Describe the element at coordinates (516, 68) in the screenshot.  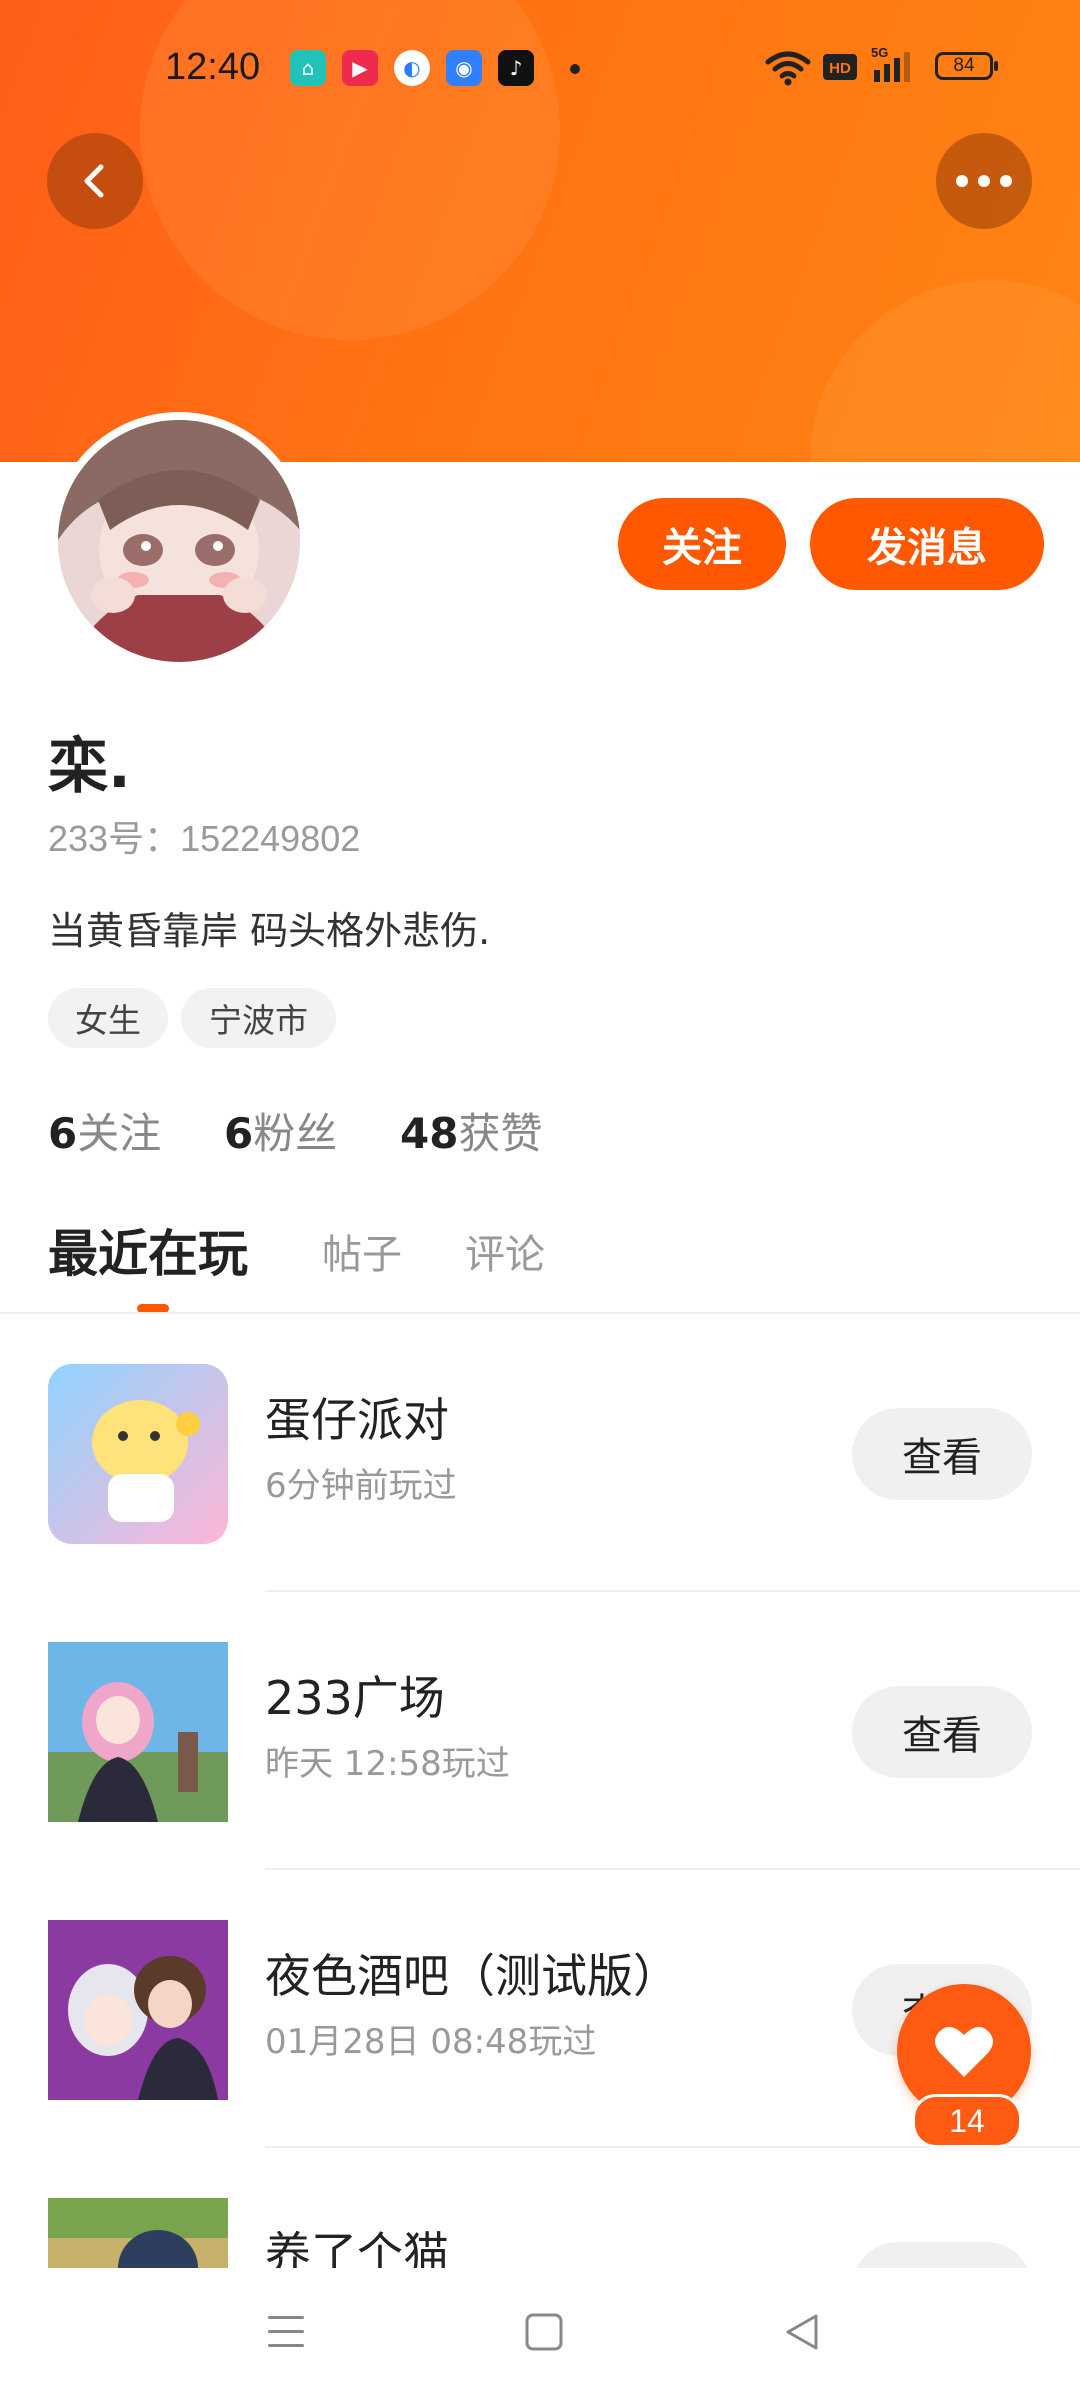
I see `tiktok-notification-icon: ♪` at that location.